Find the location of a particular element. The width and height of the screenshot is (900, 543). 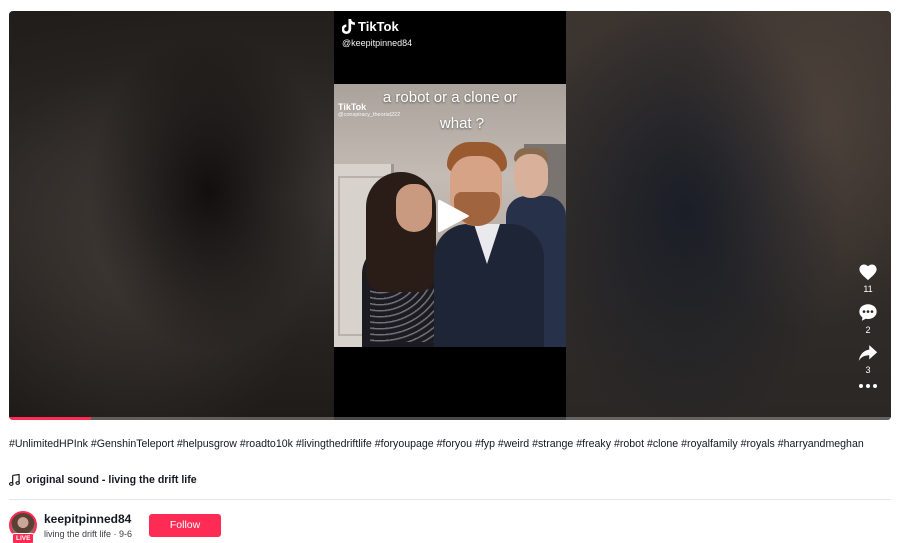

hashtag-link: #harryandmeghan is located at coordinates (821, 444).